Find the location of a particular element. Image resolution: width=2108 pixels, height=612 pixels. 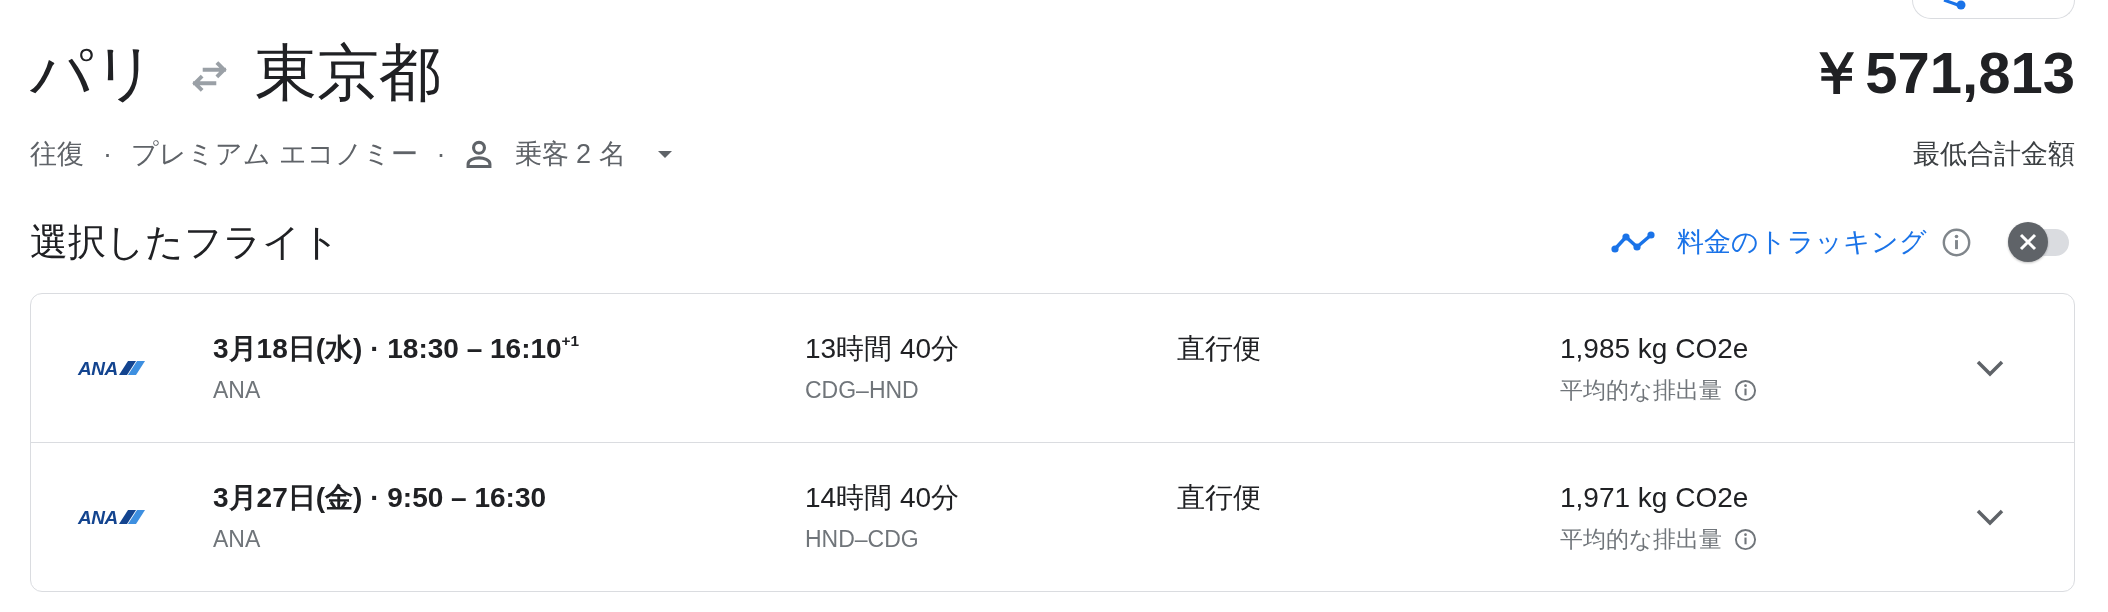

share-button is located at coordinates (1993, 9).